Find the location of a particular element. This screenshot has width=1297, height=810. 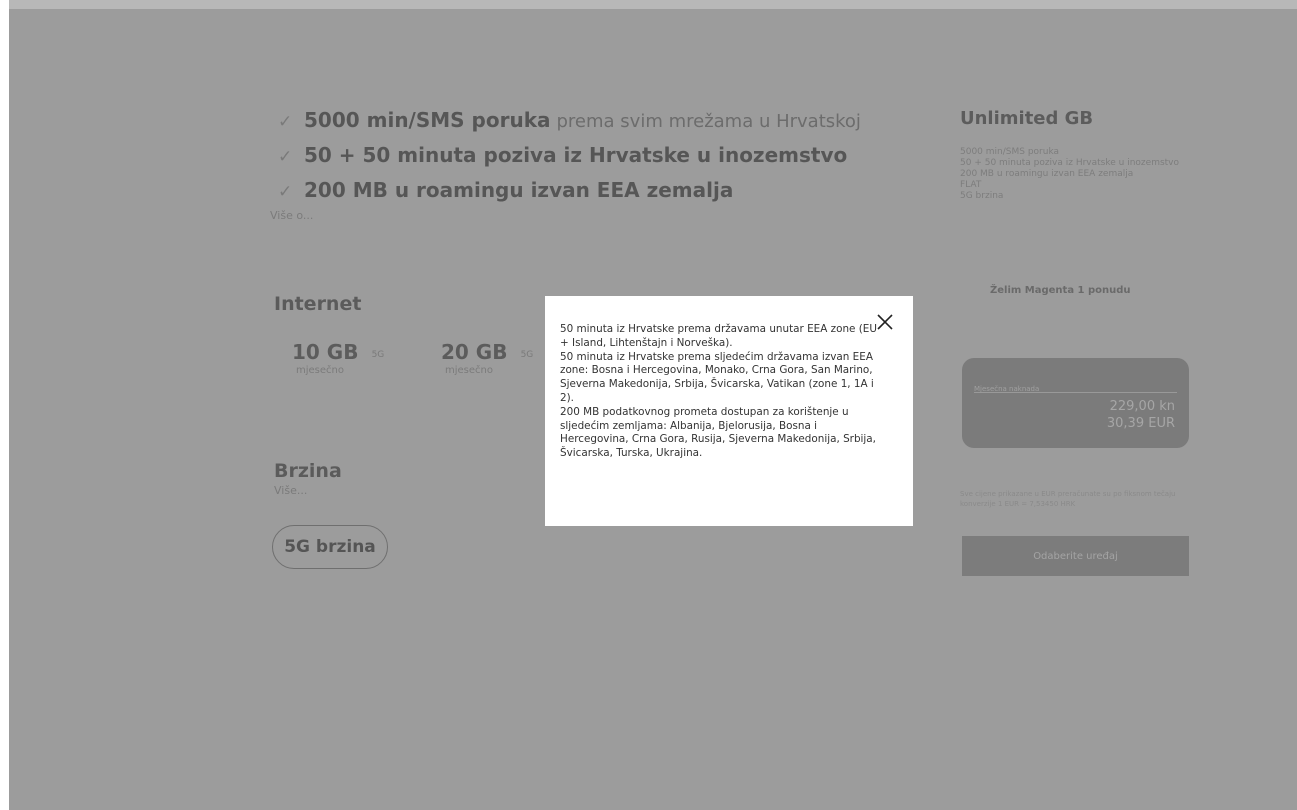

choose-device-button: Odaberite uređaj is located at coordinates (1075, 556).